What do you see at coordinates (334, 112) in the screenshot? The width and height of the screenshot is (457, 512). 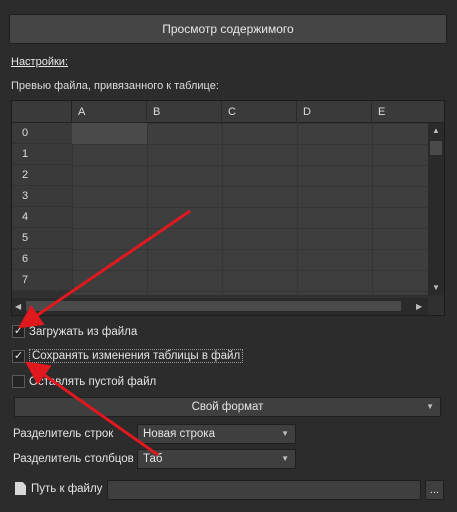 I see `column-header: D` at bounding box center [334, 112].